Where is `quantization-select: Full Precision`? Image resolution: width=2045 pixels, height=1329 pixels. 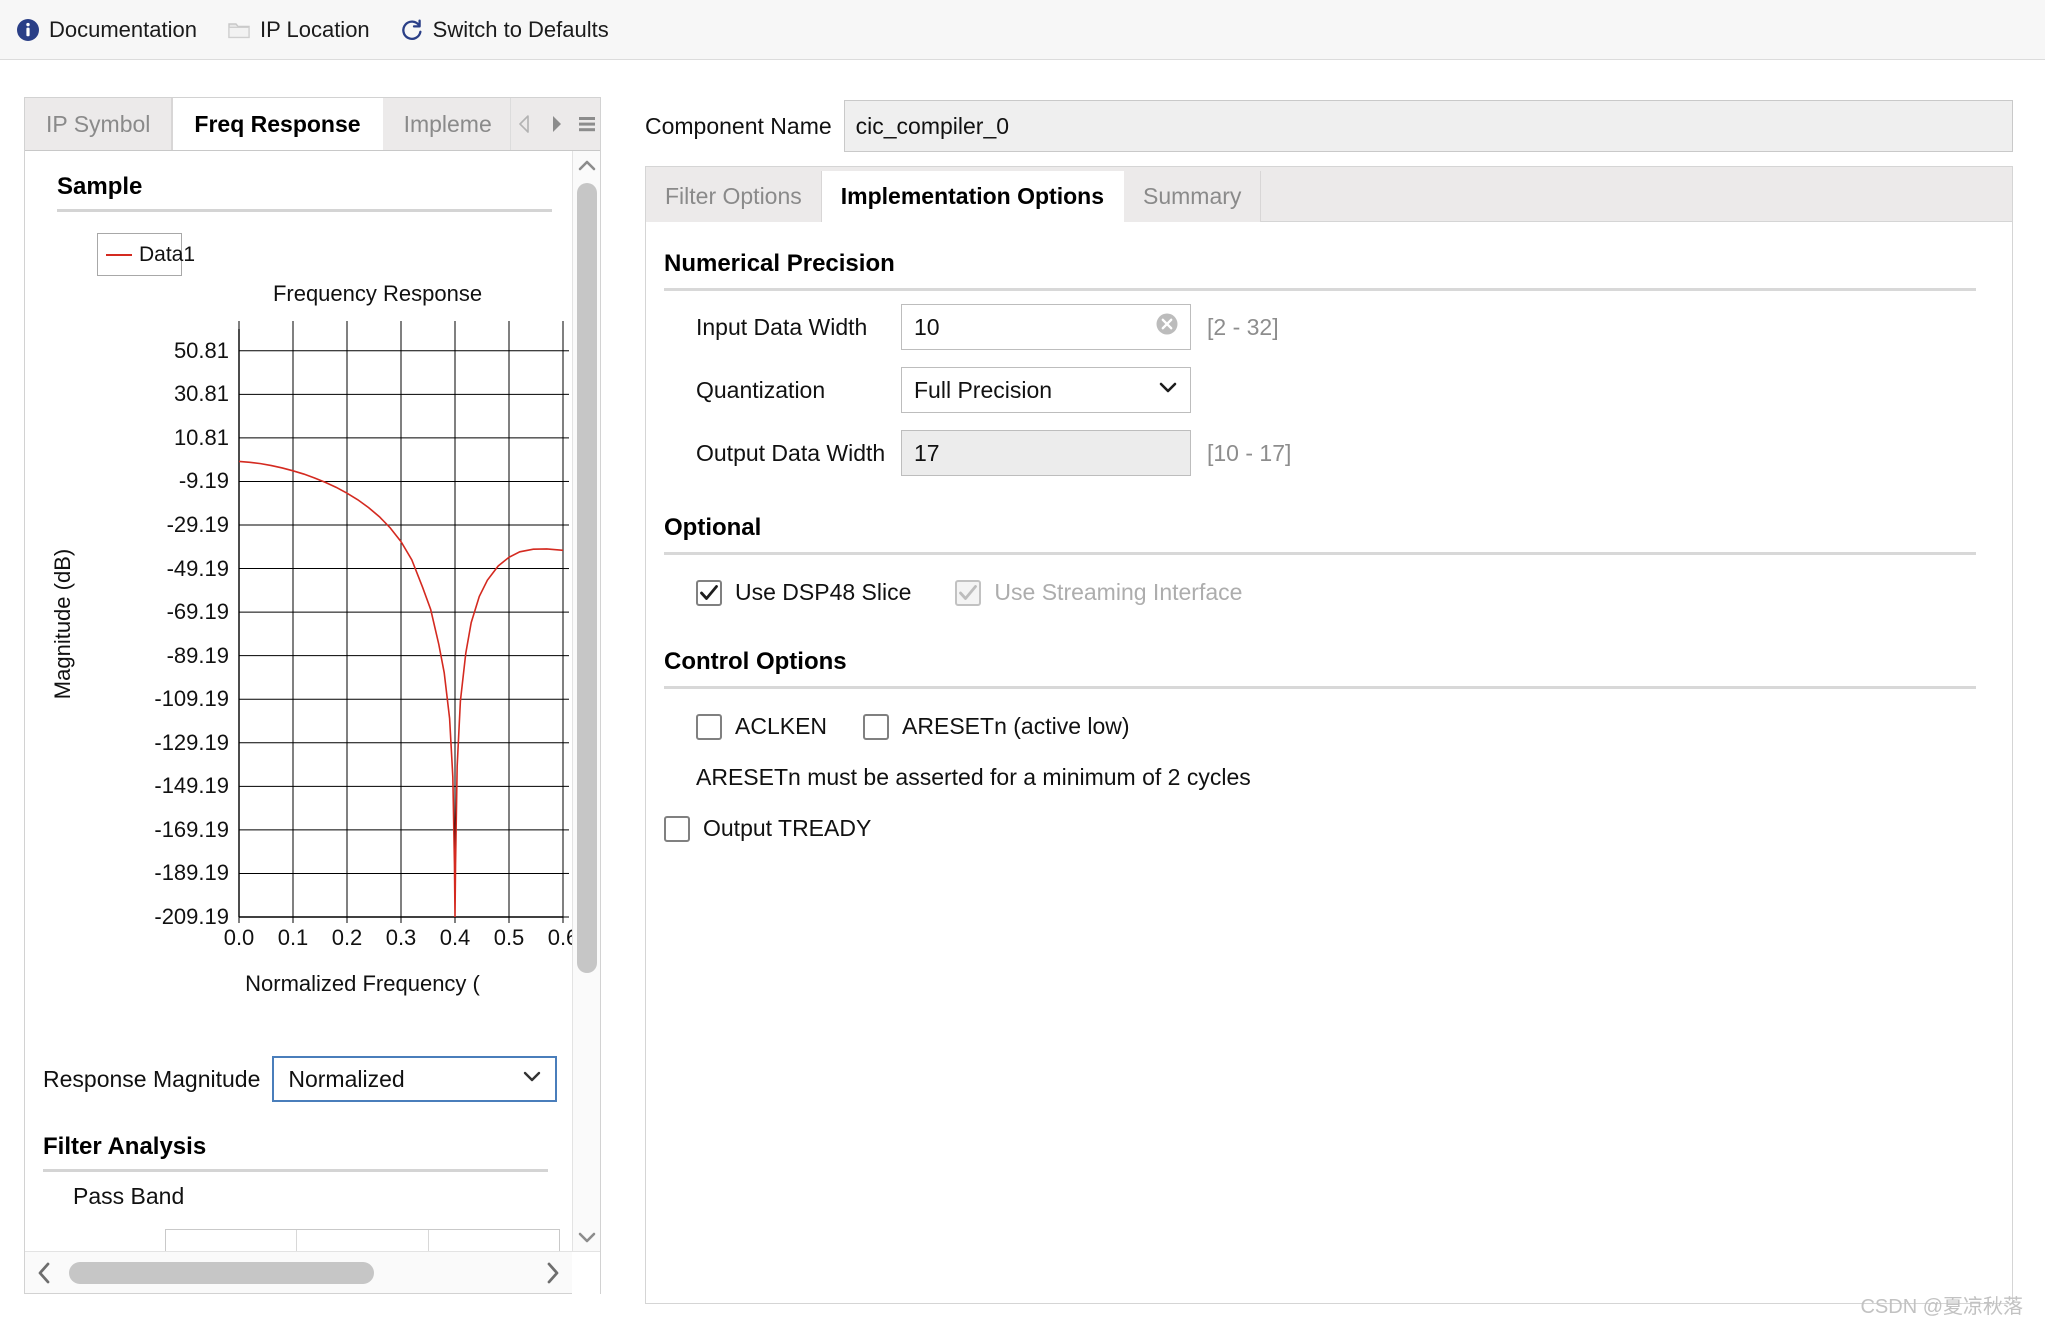 quantization-select: Full Precision is located at coordinates (1046, 390).